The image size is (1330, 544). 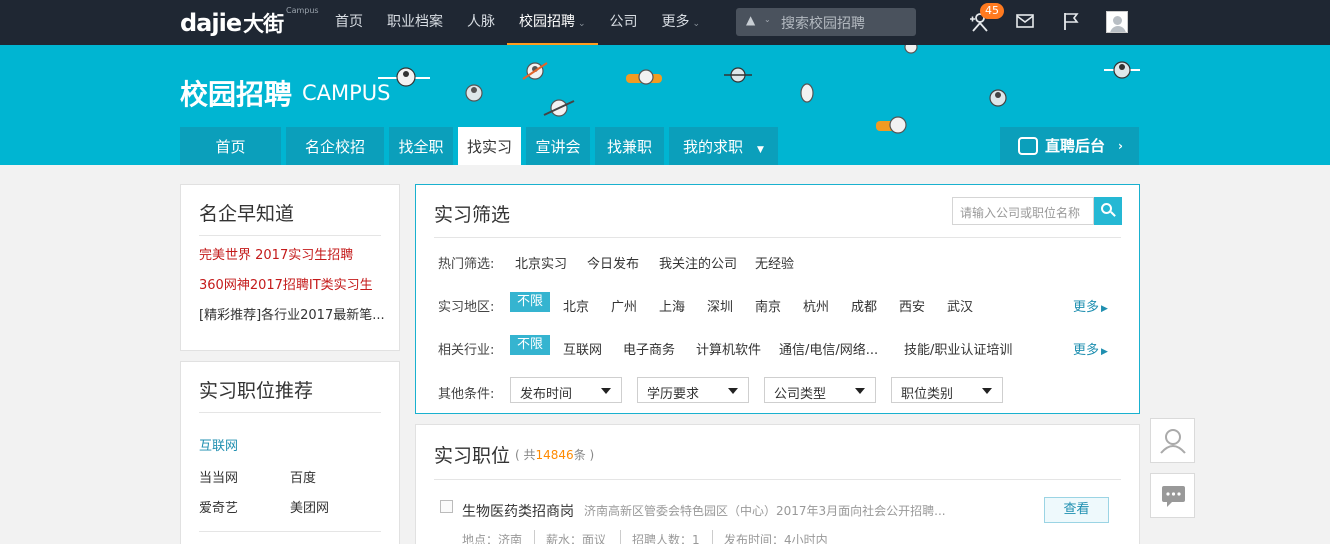 What do you see at coordinates (276, 253) in the screenshot?
I see `news-link: 完美世界 2017实习生招聘` at bounding box center [276, 253].